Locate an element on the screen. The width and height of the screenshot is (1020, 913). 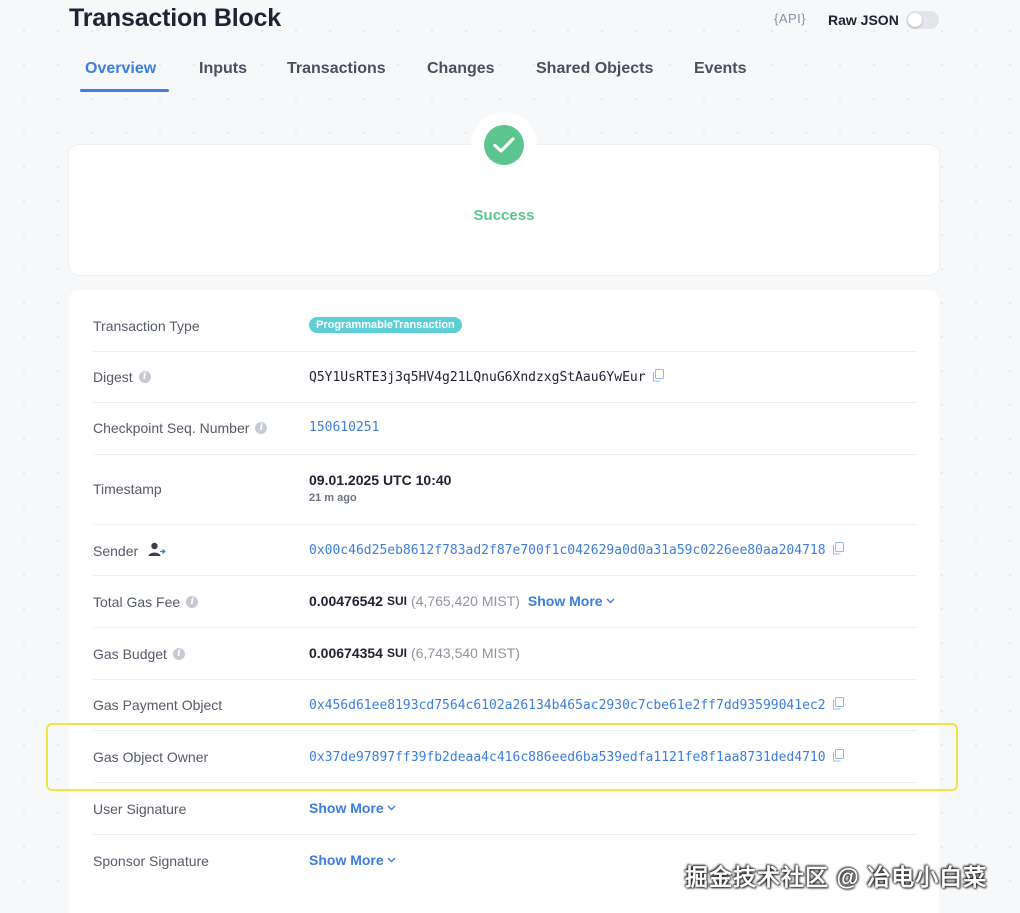
user-signature-label-text: User Signature is located at coordinates (140, 809).